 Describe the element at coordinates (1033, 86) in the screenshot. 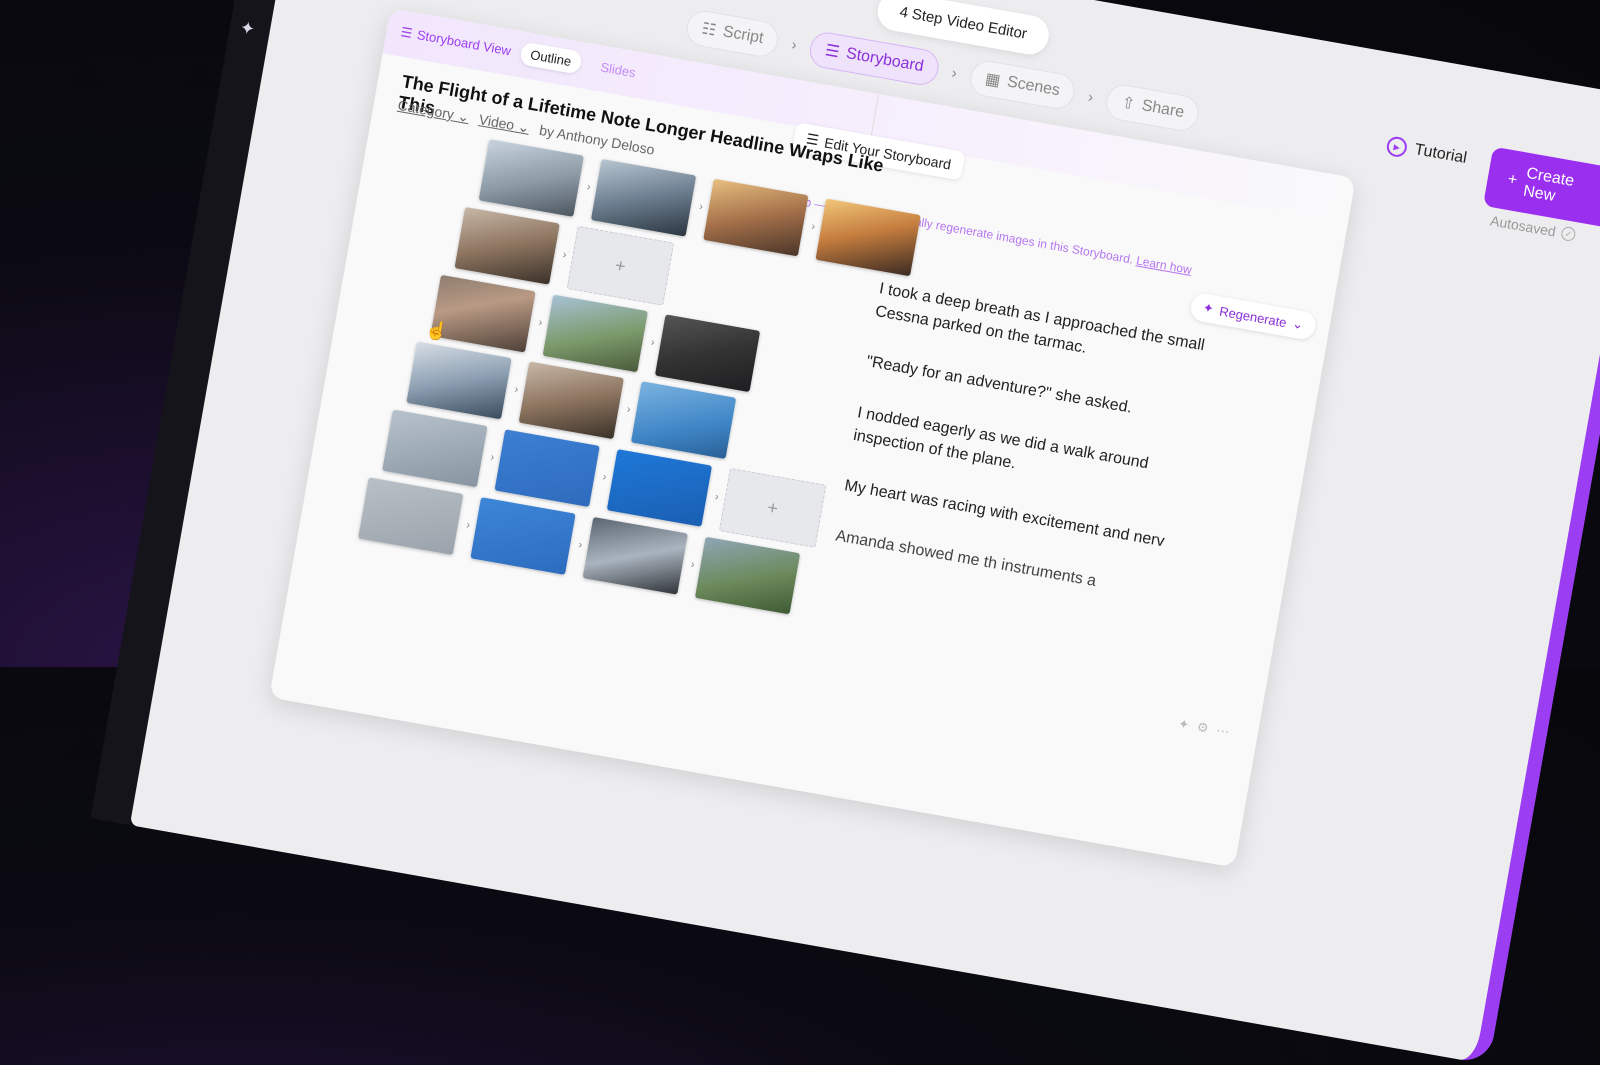

I see `step-label: Scenes` at that location.